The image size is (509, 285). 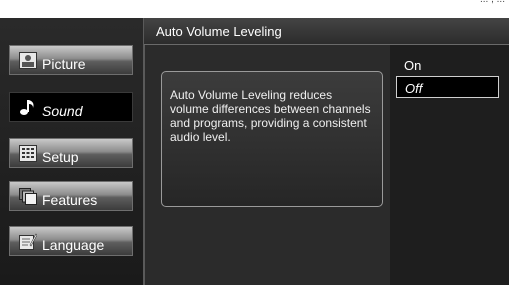 I want to click on menu-item-language: Language, so click(x=71, y=241).